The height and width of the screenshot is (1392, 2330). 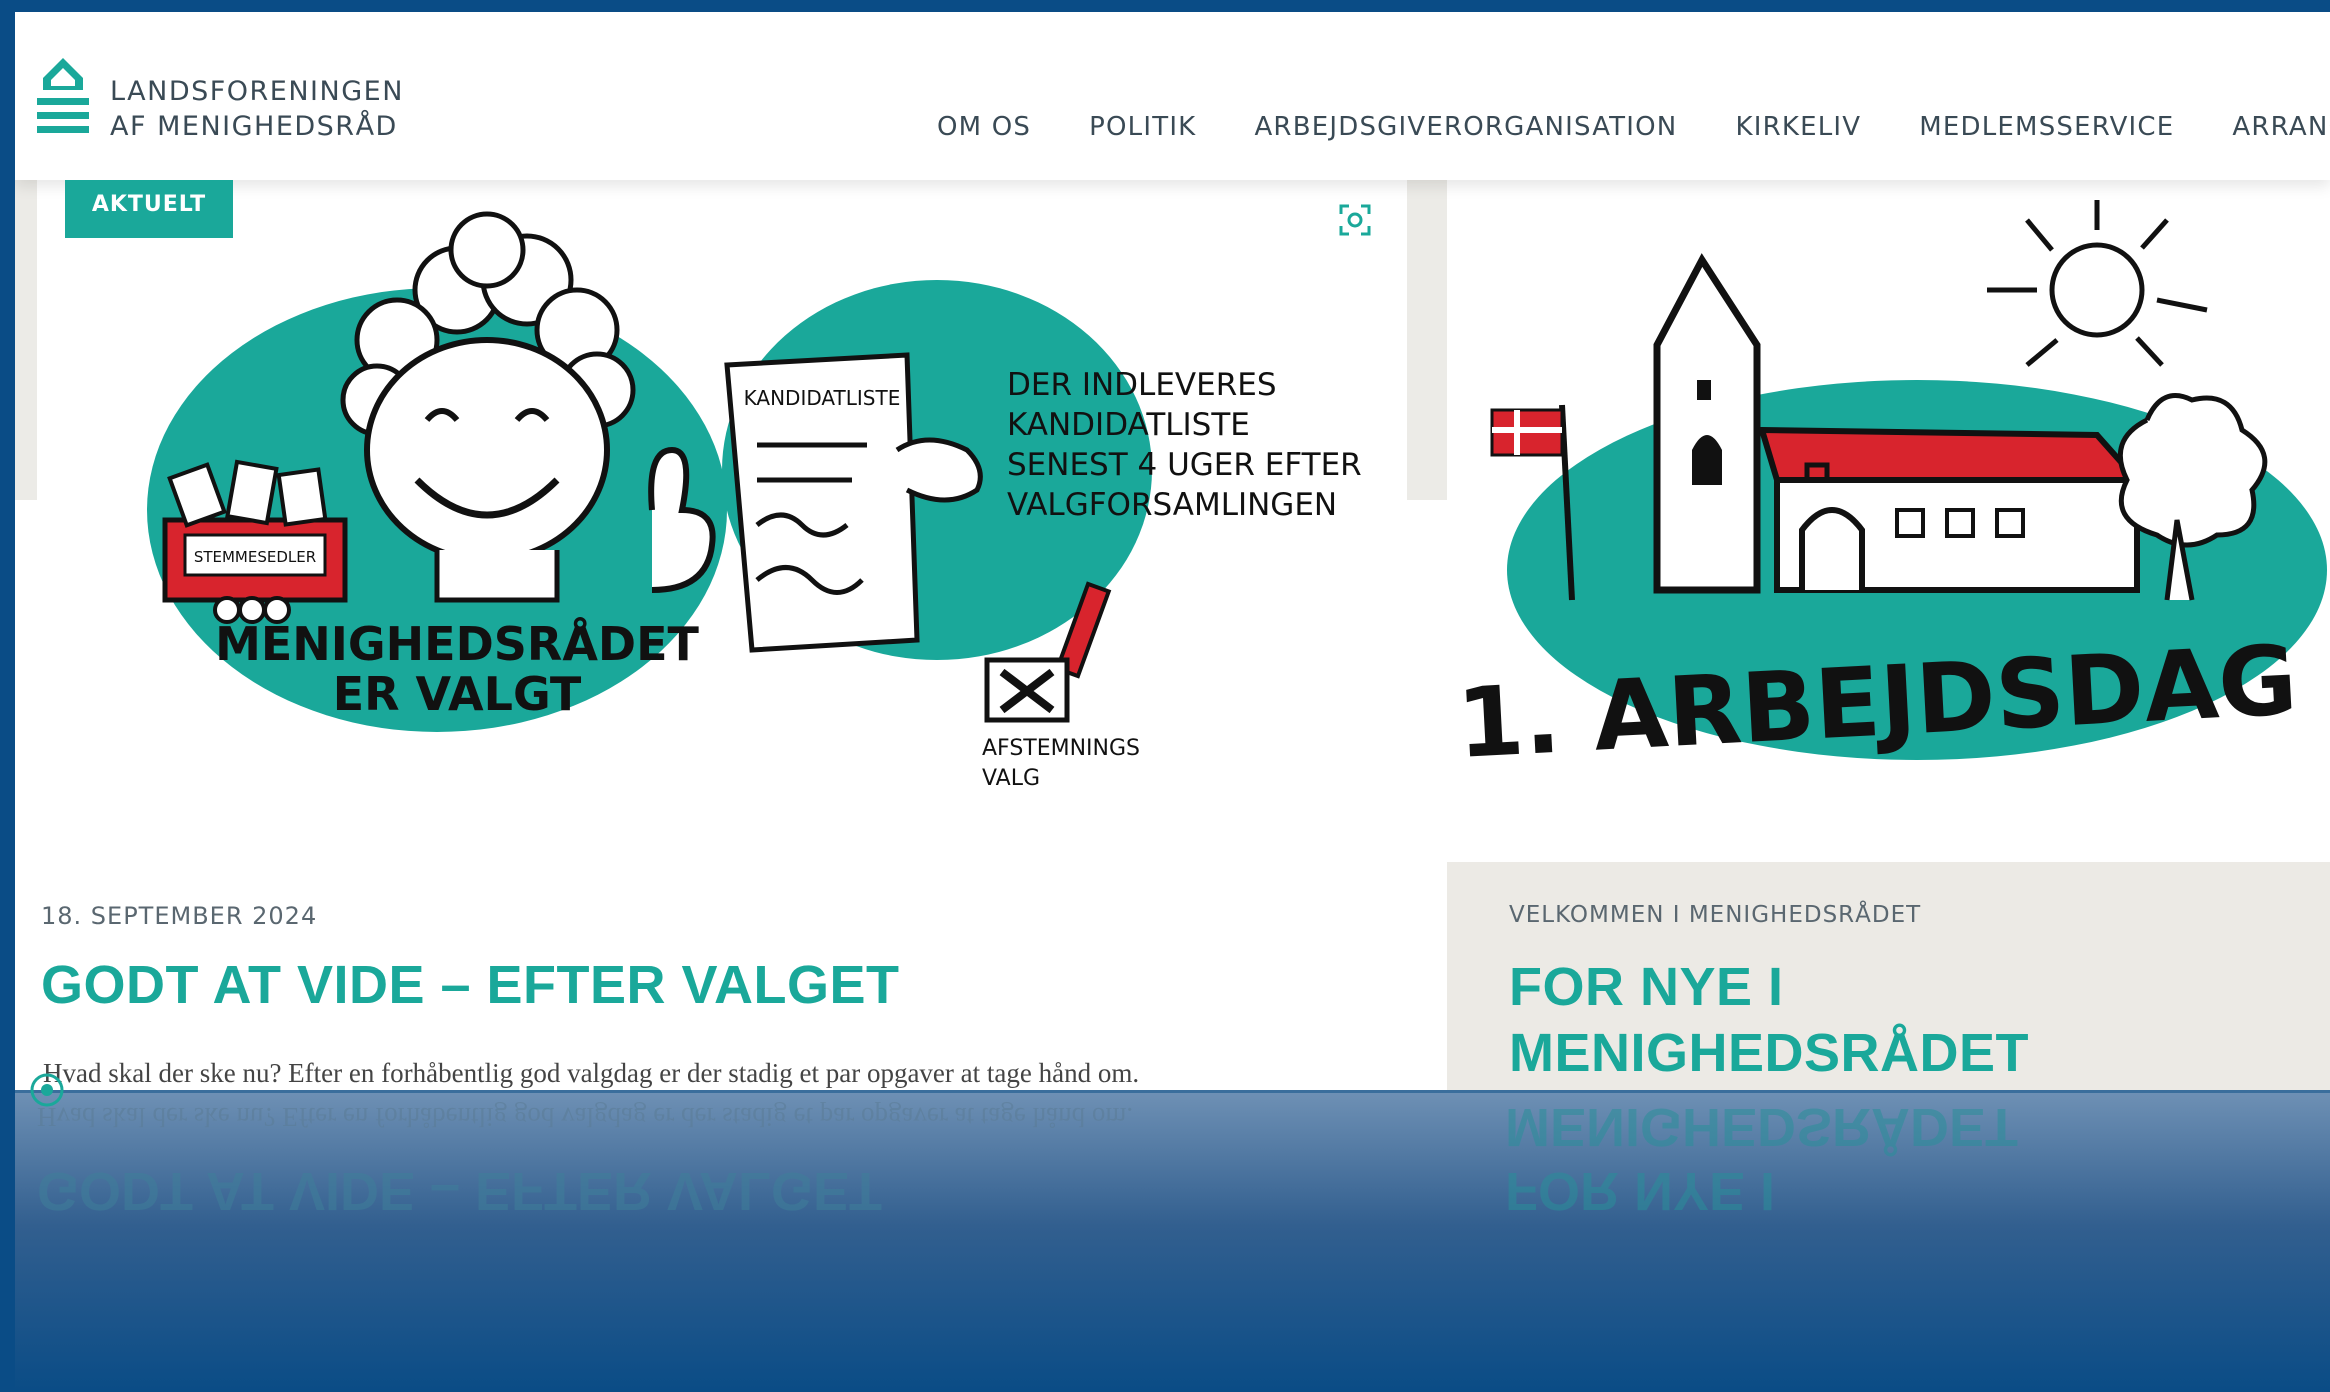 What do you see at coordinates (257, 109) in the screenshot?
I see `logo-text: LANDSFORENINGEN AF MENIGHEDSRÅD` at bounding box center [257, 109].